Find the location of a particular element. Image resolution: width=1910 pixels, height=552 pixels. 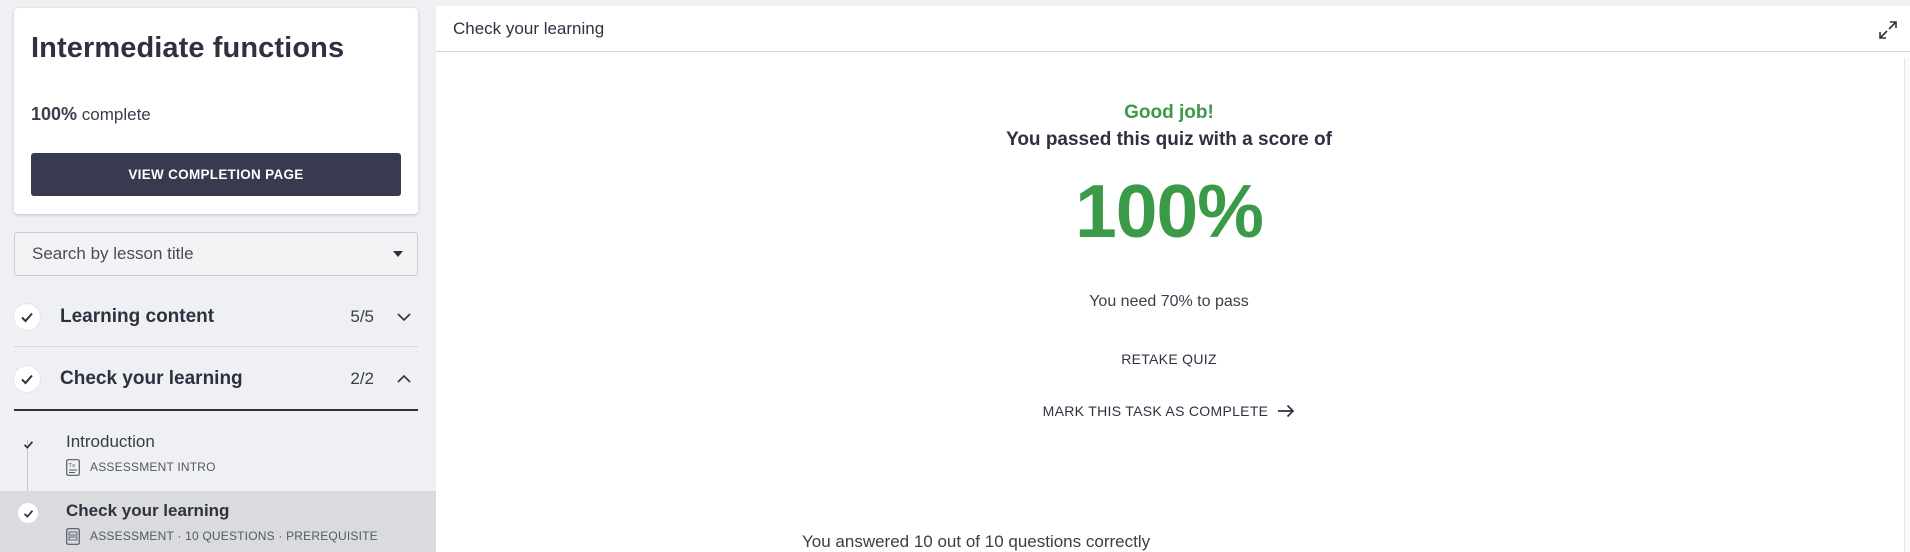

progress-suffix: complete is located at coordinates (116, 114).